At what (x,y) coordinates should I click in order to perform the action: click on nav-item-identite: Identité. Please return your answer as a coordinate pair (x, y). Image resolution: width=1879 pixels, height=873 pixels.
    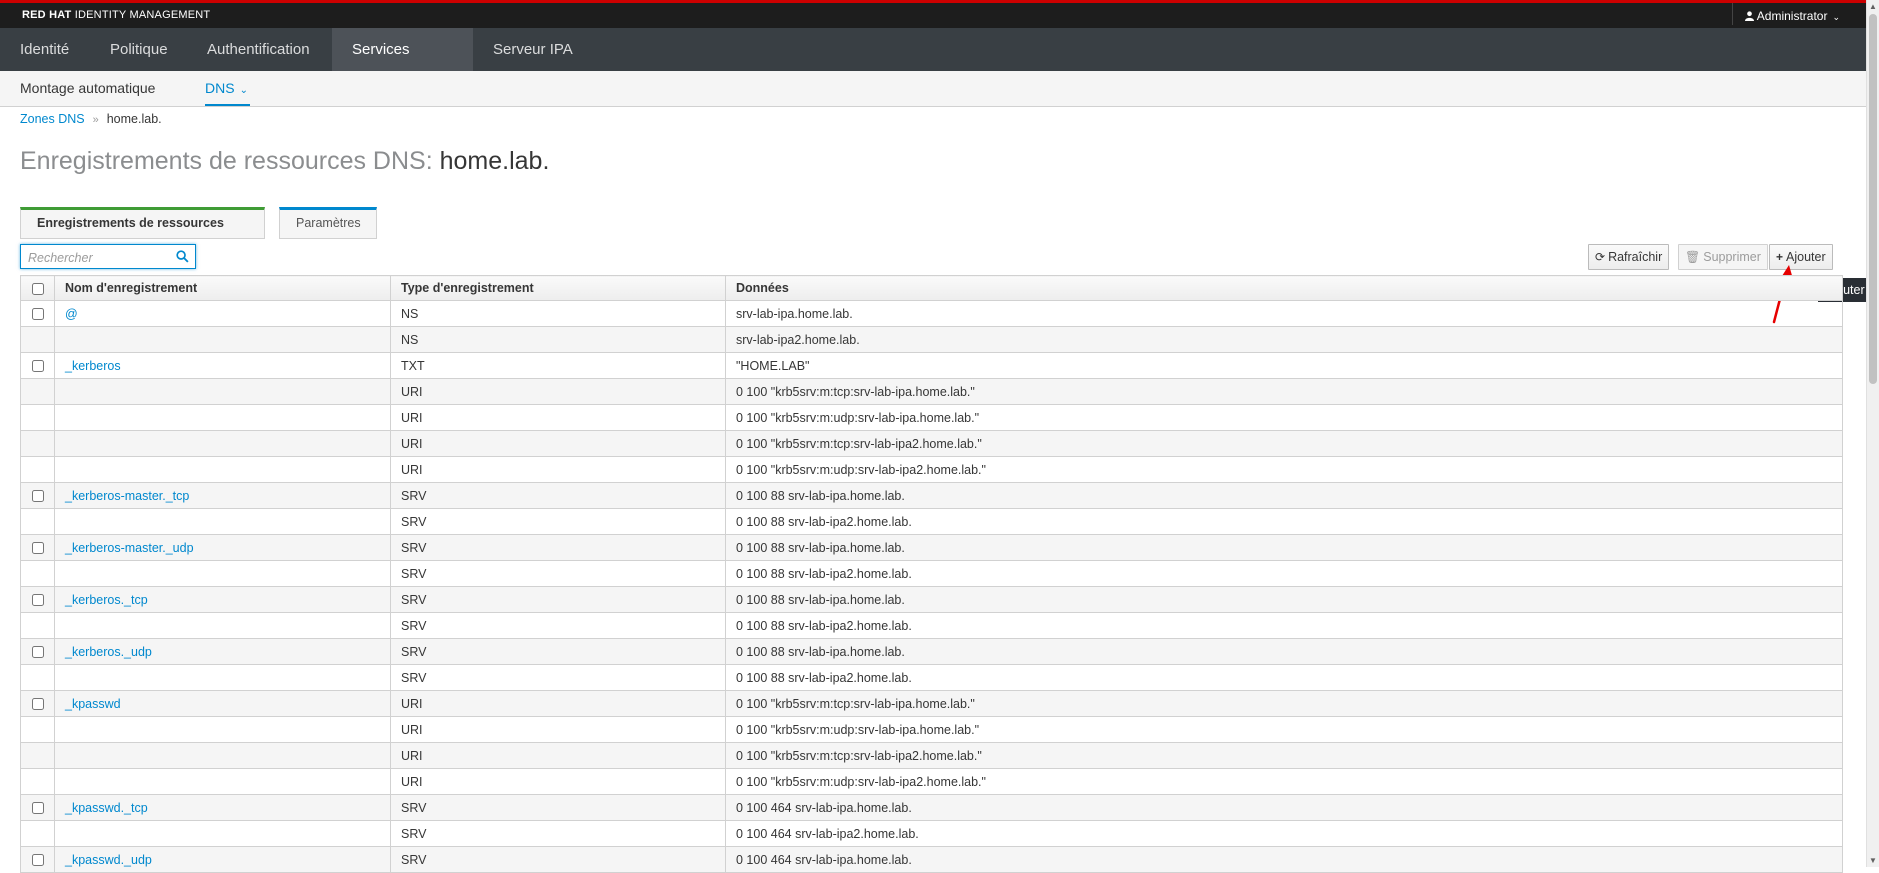
    Looking at the image, I should click on (44, 49).